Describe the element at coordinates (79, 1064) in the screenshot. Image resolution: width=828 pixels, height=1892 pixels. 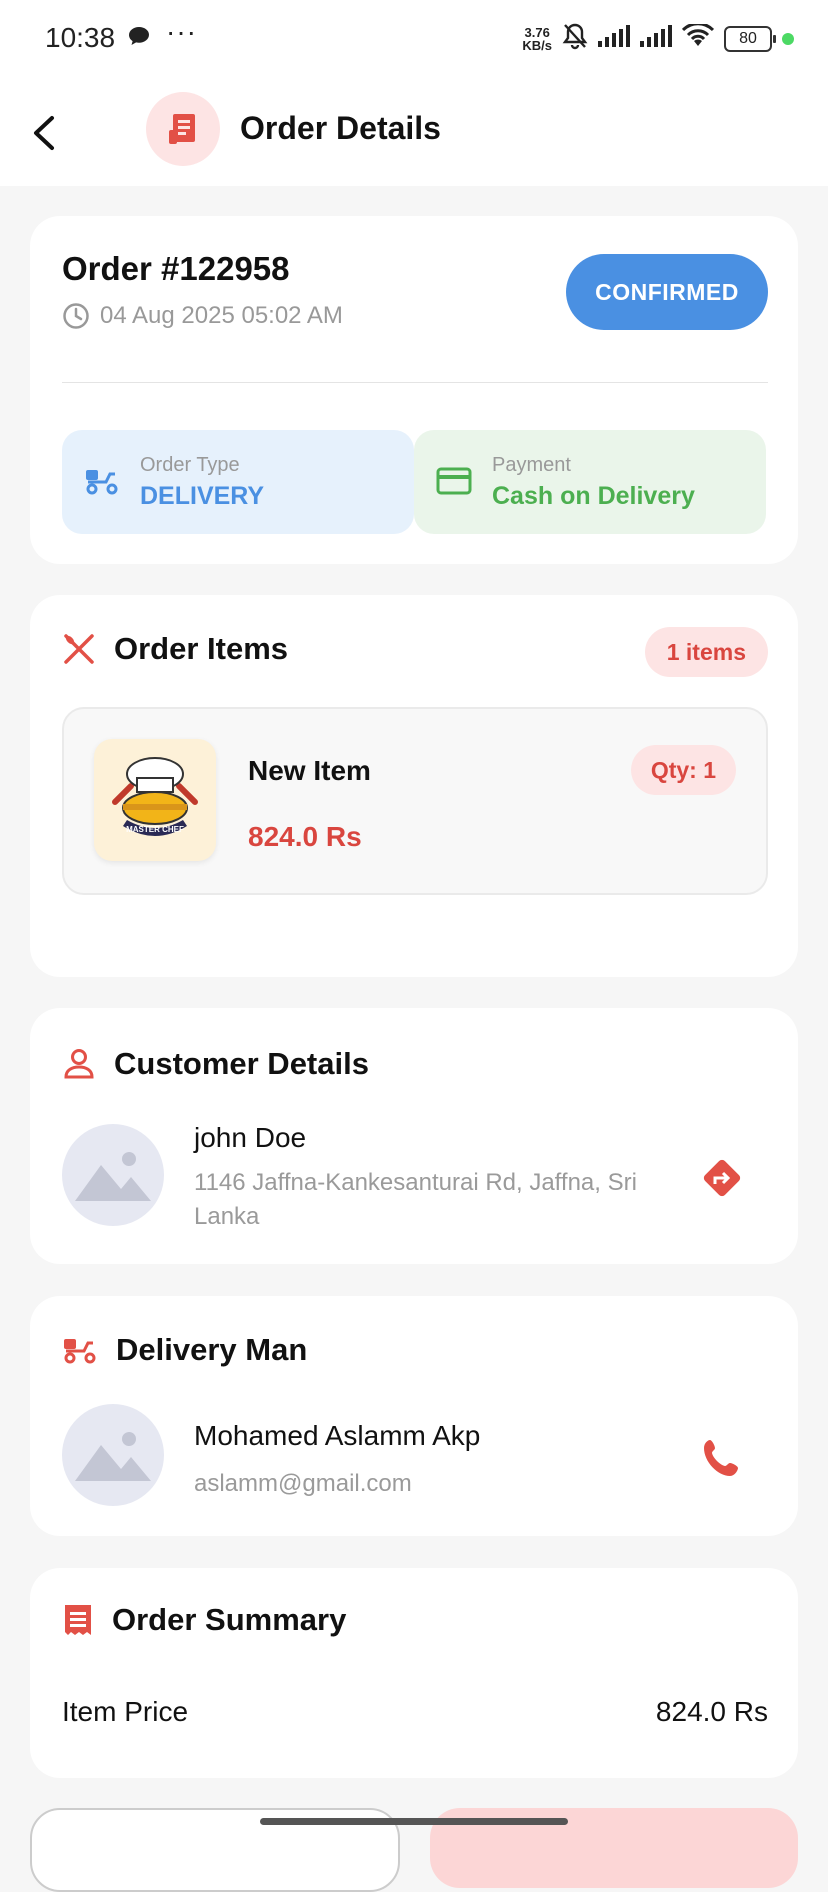
I see `person-icon` at that location.